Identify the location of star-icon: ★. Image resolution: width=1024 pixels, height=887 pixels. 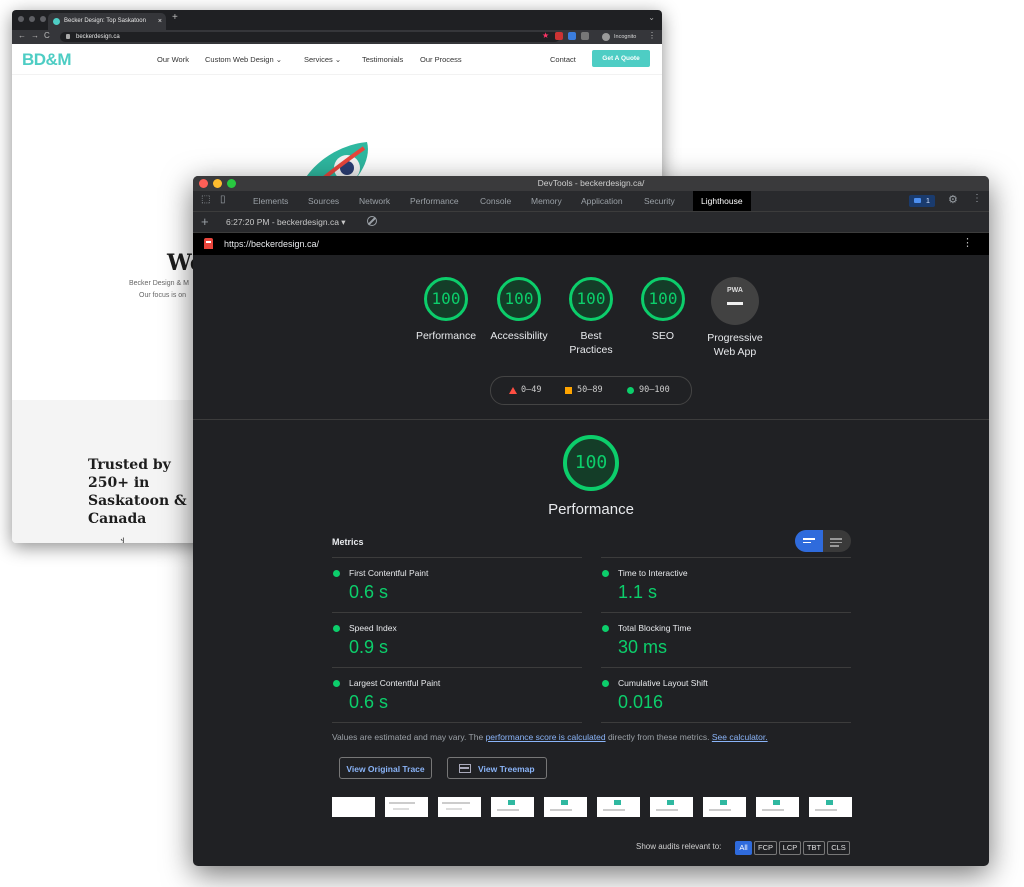
(546, 36).